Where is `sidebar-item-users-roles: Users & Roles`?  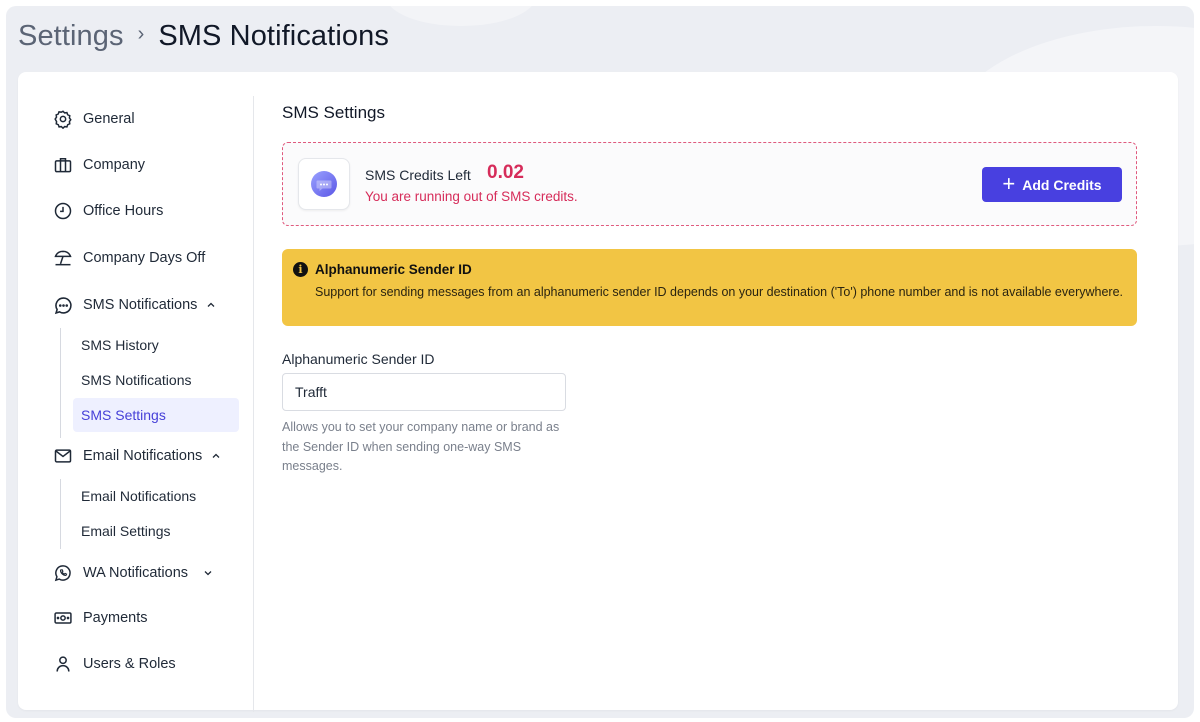
sidebar-item-users-roles: Users & Roles is located at coordinates (114, 664).